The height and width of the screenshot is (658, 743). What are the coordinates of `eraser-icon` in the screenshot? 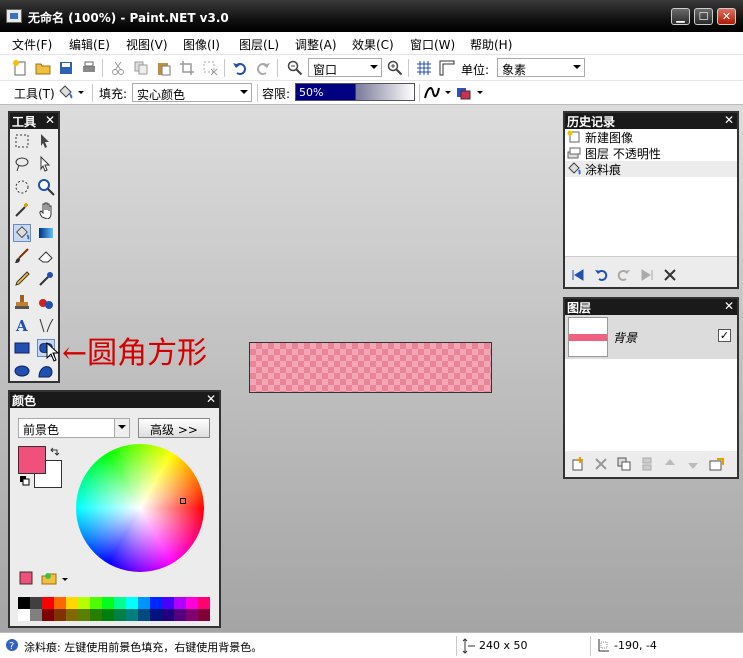 It's located at (46, 256).